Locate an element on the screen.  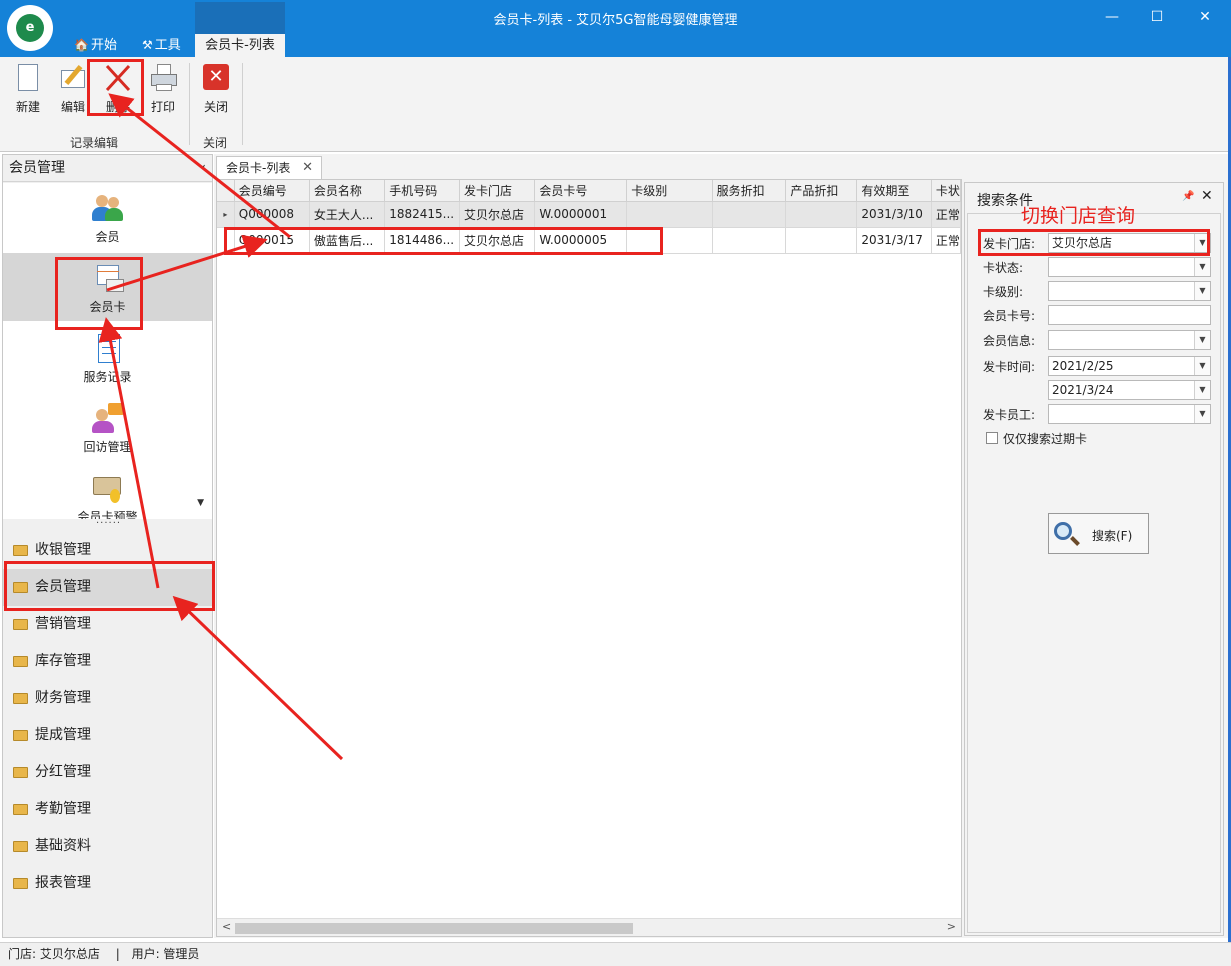
tab-member-card-list: 会员卡-列表 is located at coordinates (240, 45).